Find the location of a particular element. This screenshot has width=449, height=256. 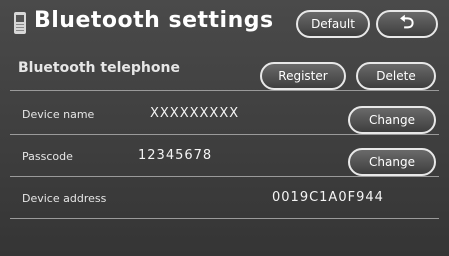

delete-button: Delete is located at coordinates (396, 76).